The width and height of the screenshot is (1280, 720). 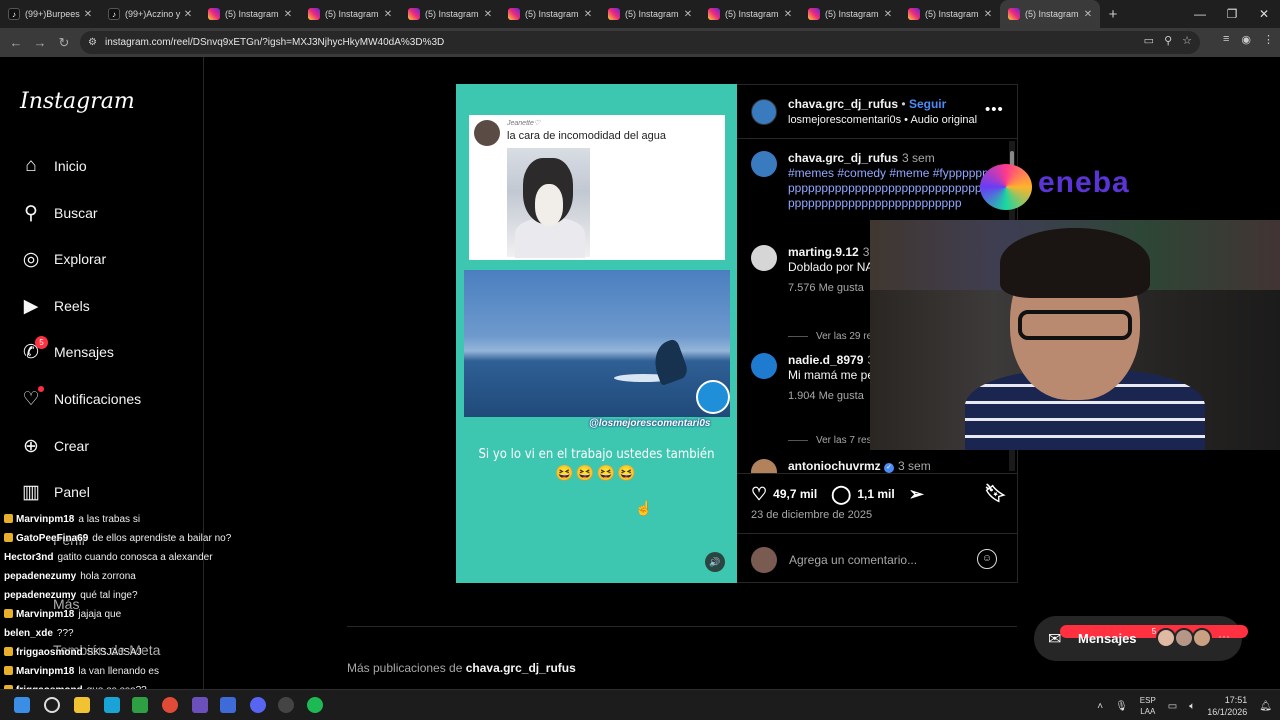 What do you see at coordinates (1141, 638) in the screenshot?
I see `messages-pill-button: ✉ 5 Mensajes ···` at bounding box center [1141, 638].